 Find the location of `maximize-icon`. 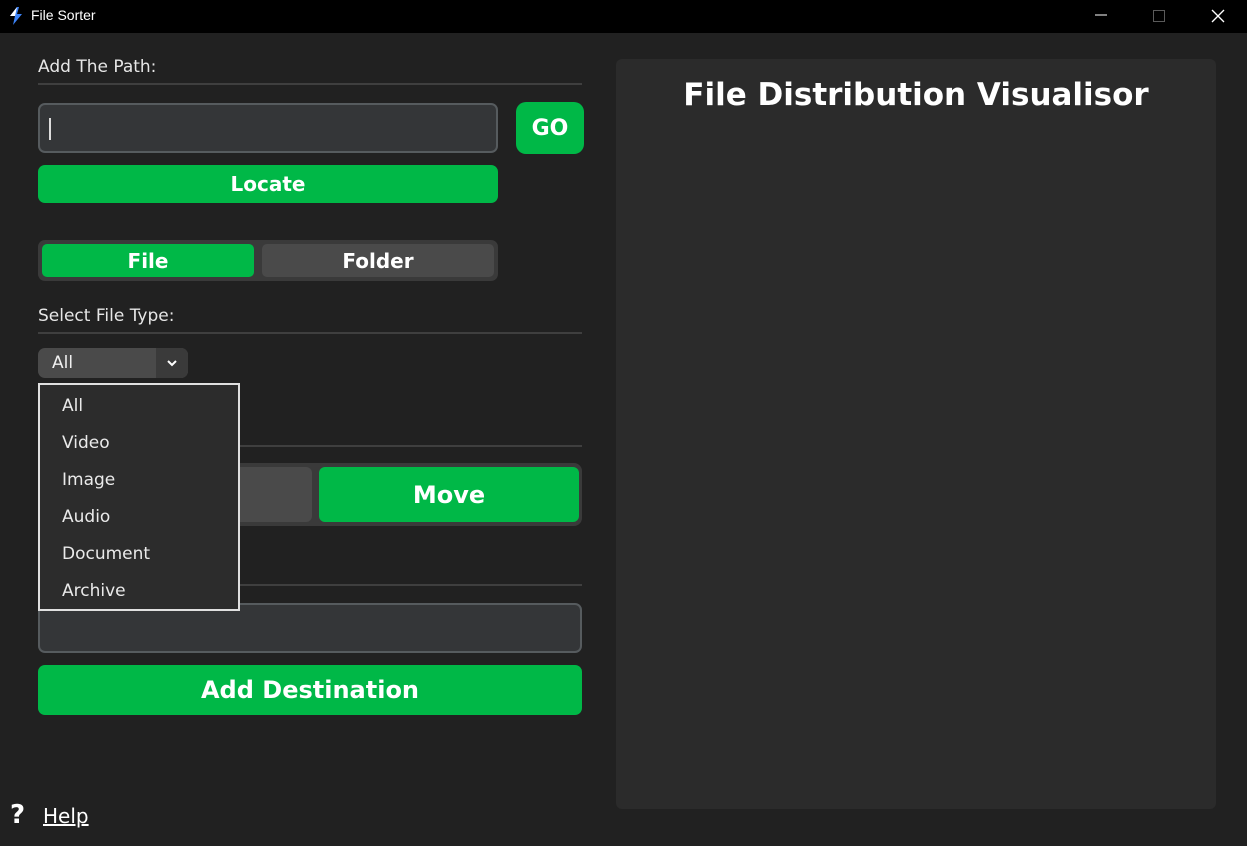

maximize-icon is located at coordinates (1159, 16).